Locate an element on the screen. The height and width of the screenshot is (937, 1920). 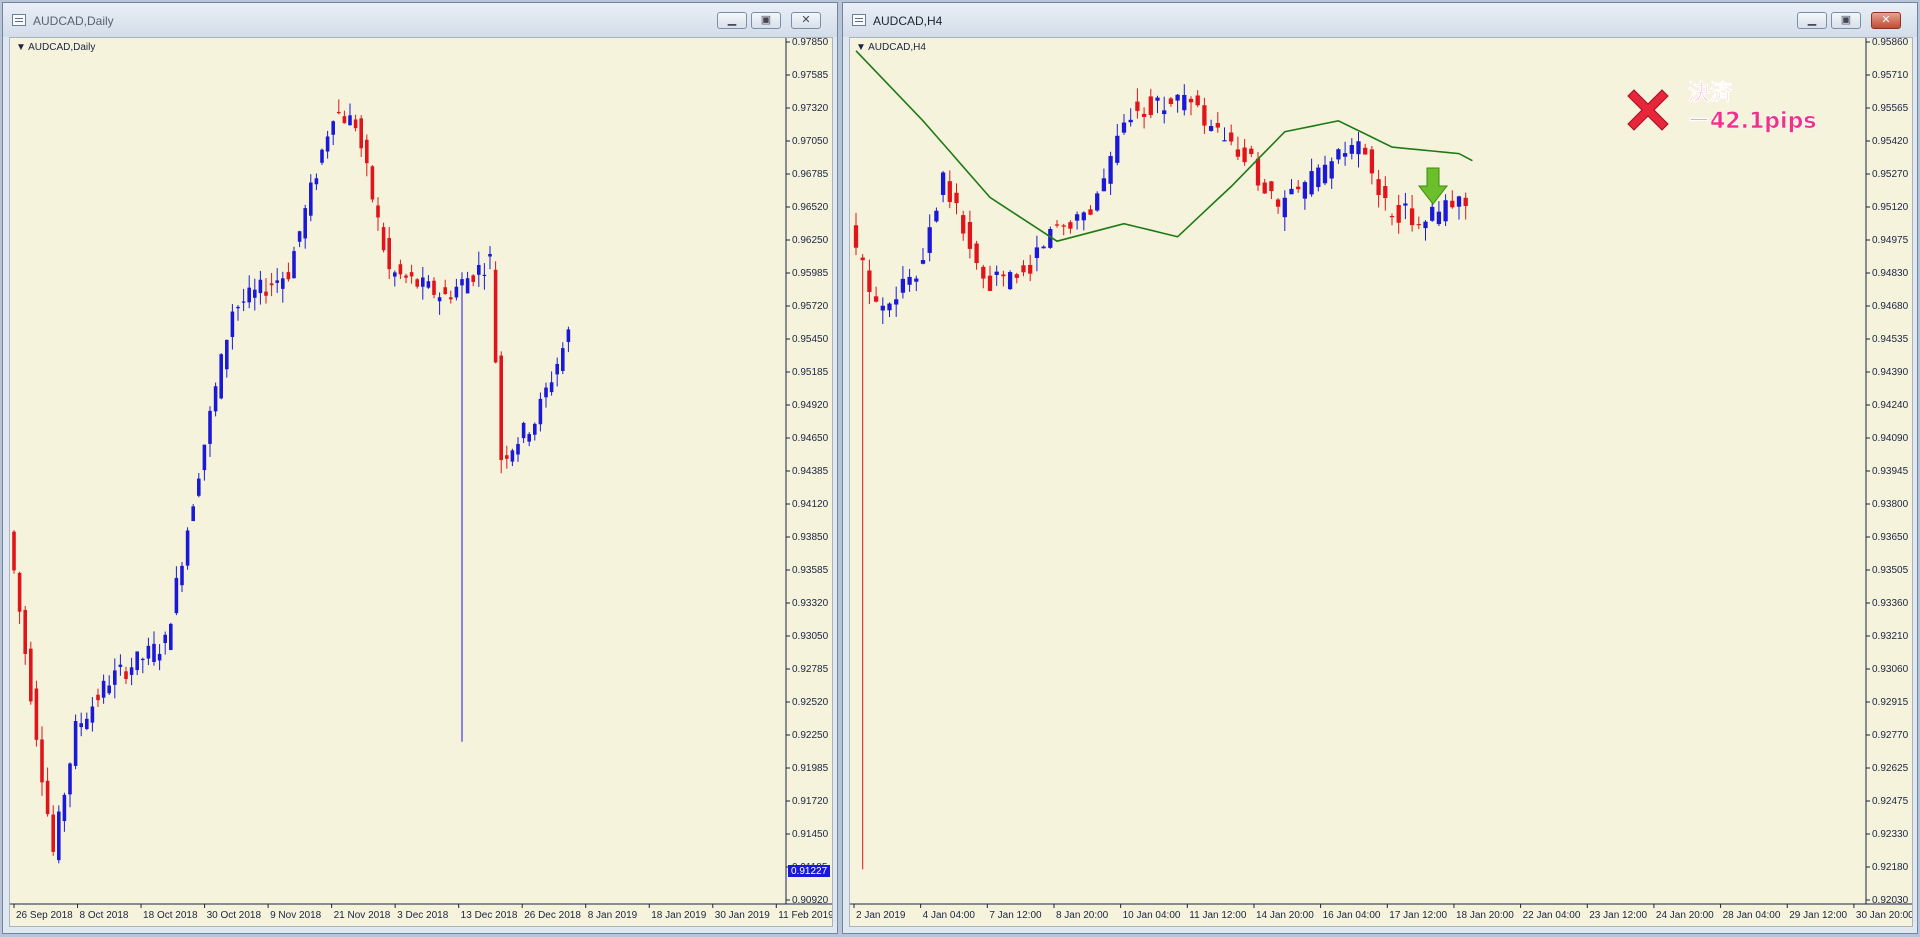
price-tick-label: 0.95720 is located at coordinates (810, 306).